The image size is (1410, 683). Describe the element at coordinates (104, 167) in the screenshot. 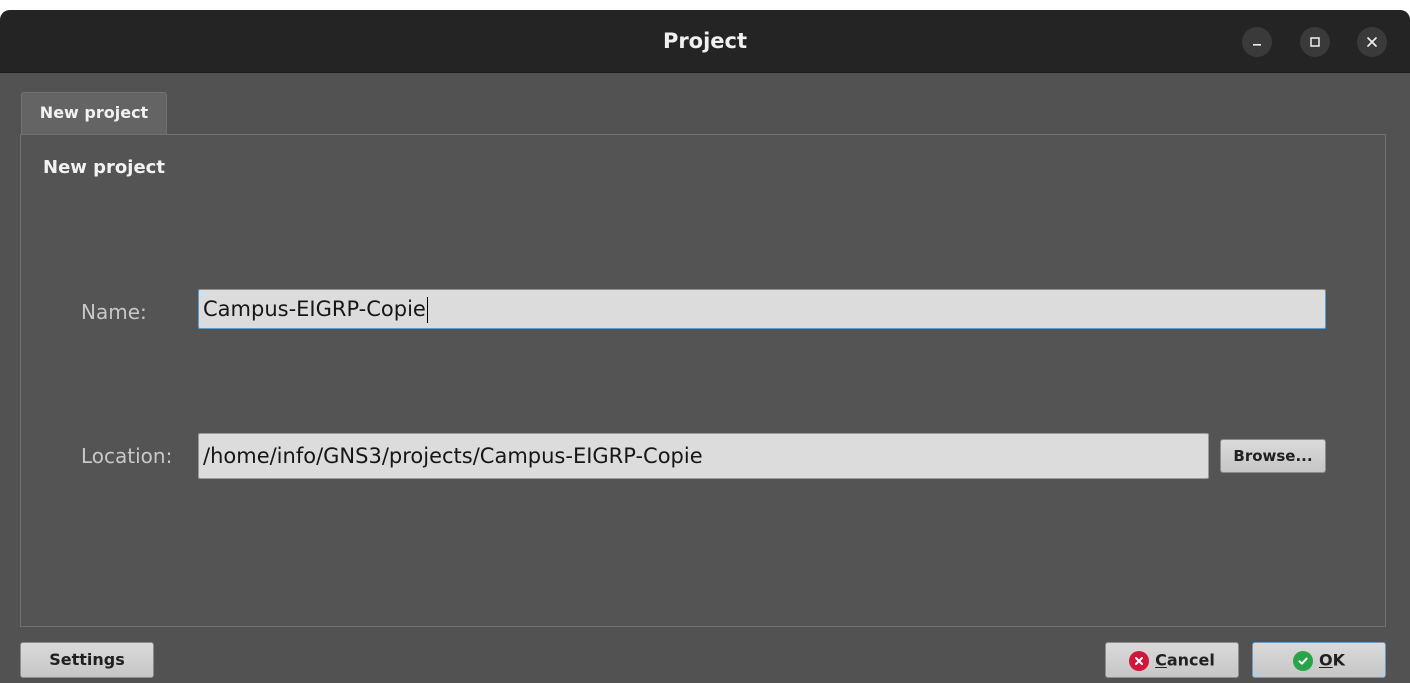

I see `panel-heading: New project` at that location.